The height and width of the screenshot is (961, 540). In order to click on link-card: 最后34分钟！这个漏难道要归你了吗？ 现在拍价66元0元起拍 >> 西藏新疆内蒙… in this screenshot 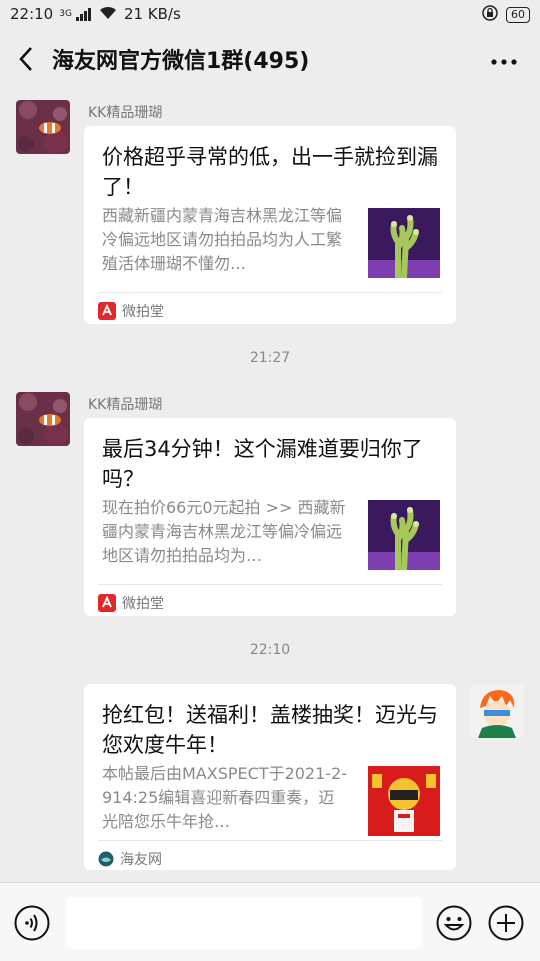, I will do `click(270, 517)`.